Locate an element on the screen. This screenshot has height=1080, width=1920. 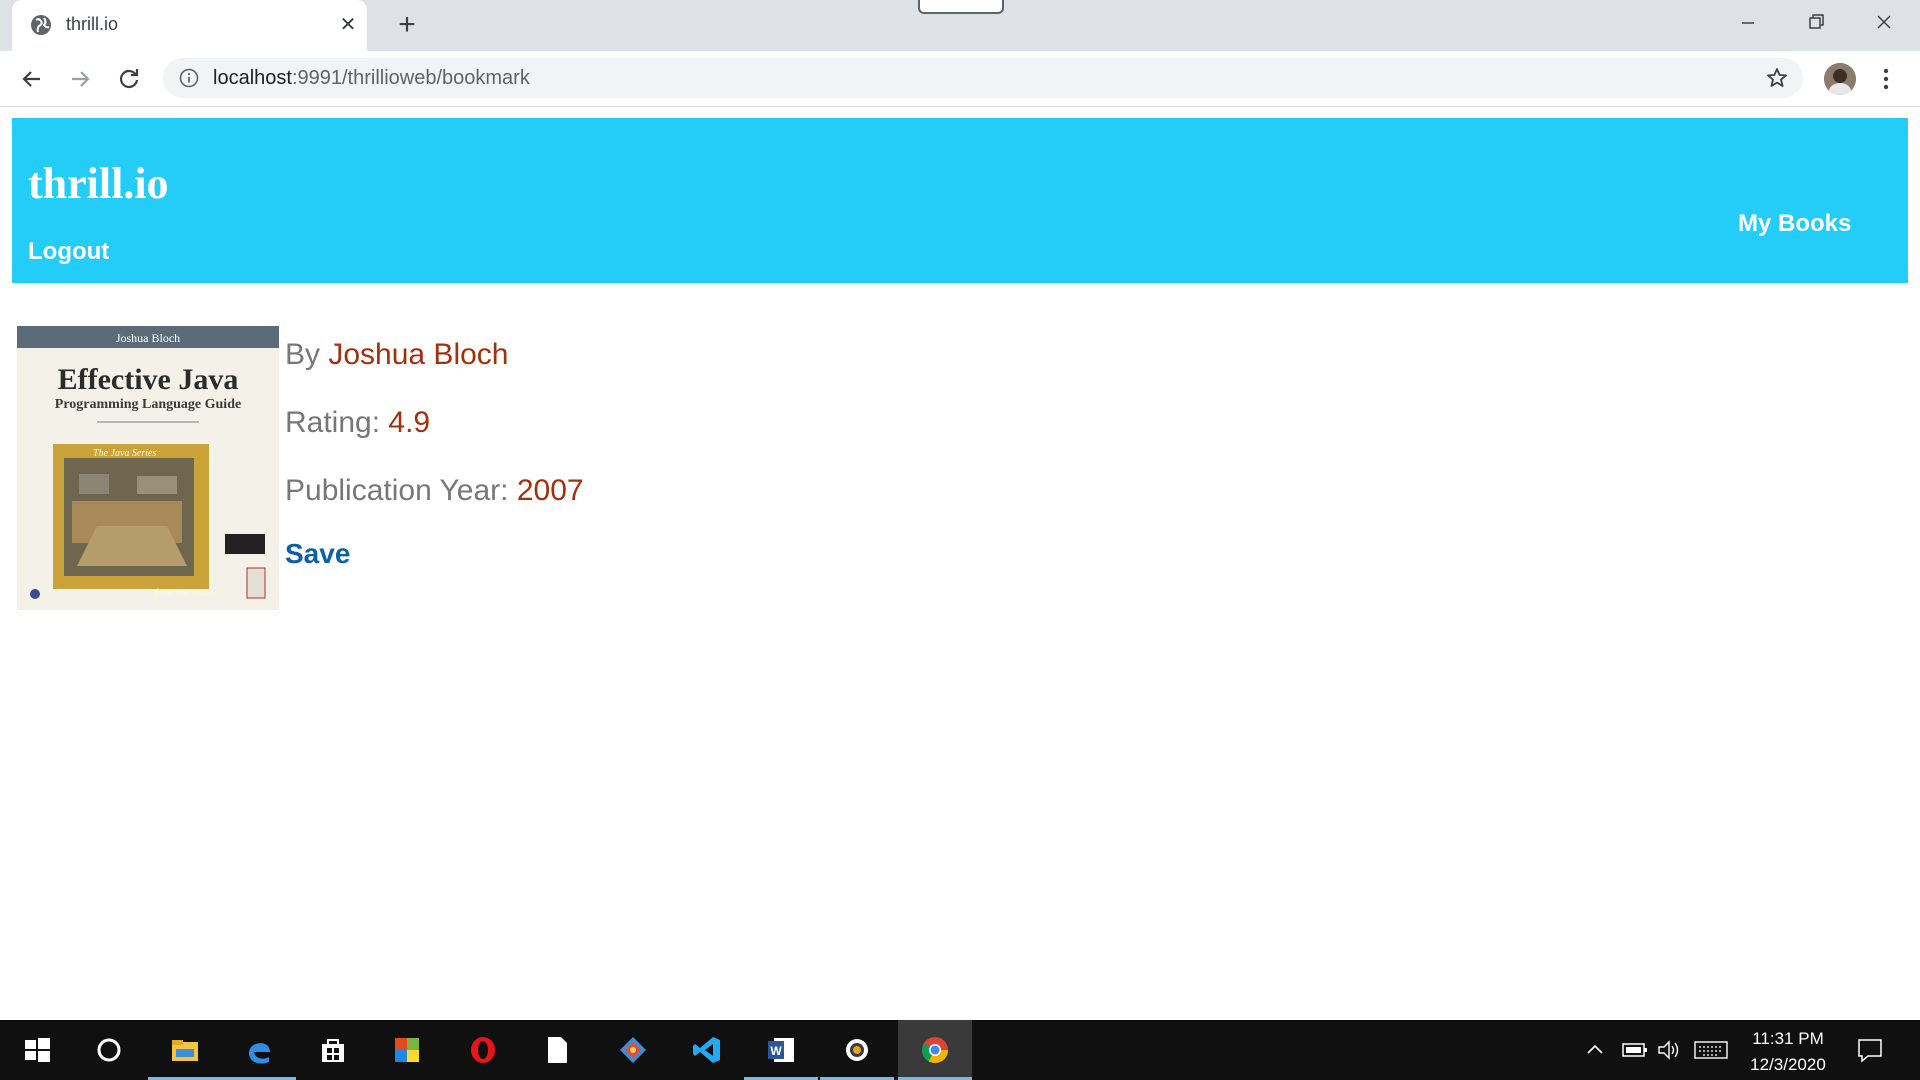
browser-toolbar: localhost:9991/thrillioweb/bookmark is located at coordinates (960, 79).